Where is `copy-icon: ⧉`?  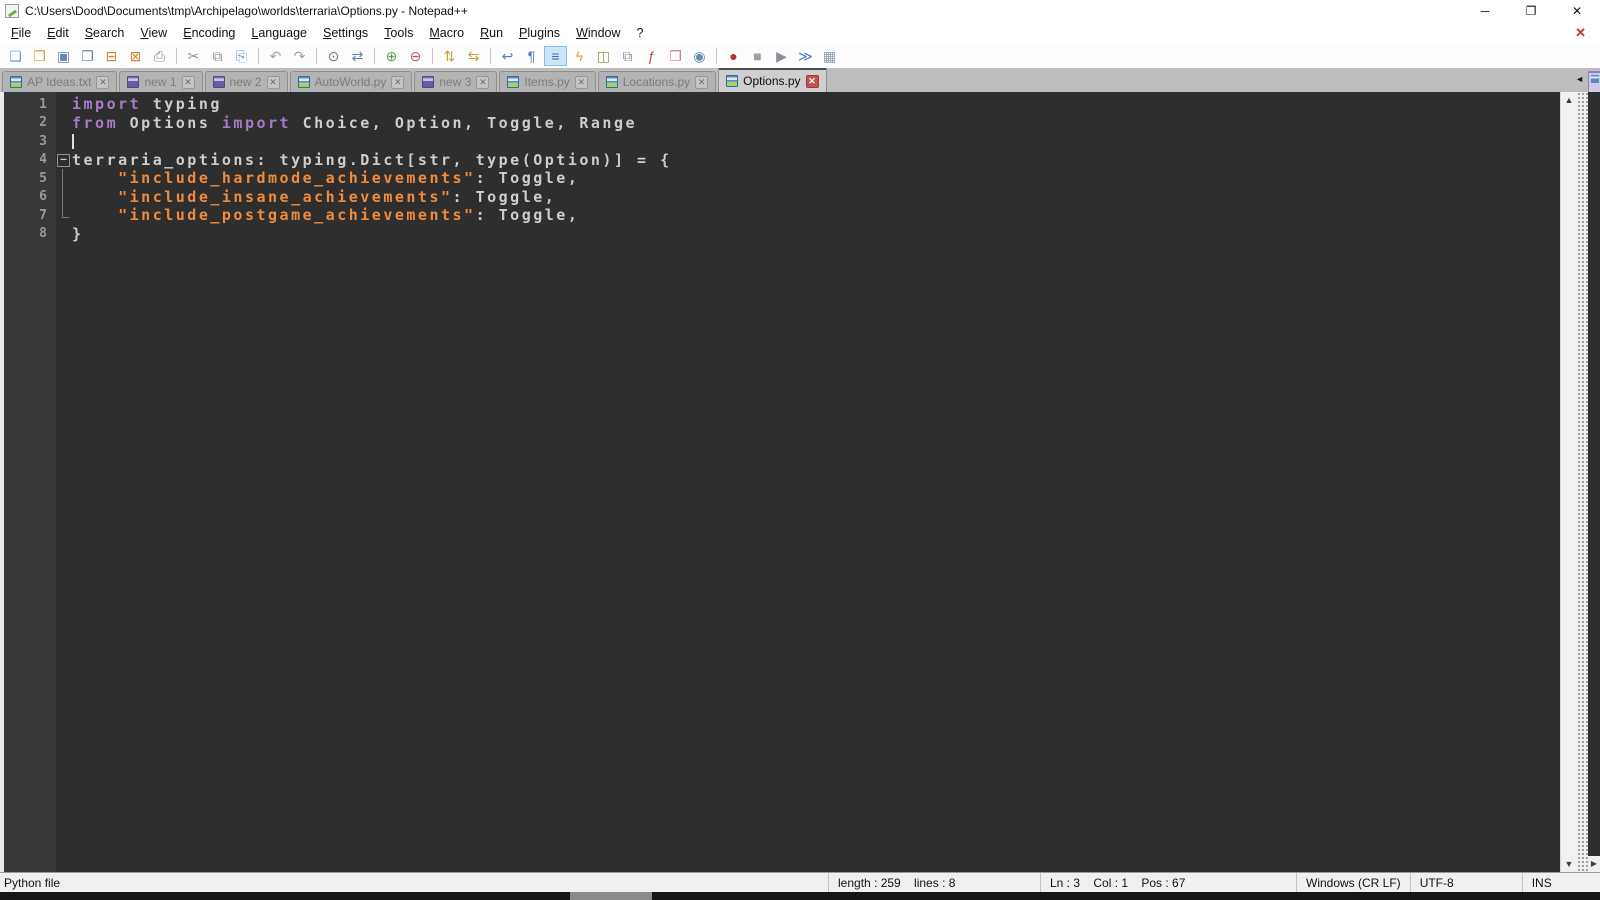 copy-icon: ⧉ is located at coordinates (217, 56).